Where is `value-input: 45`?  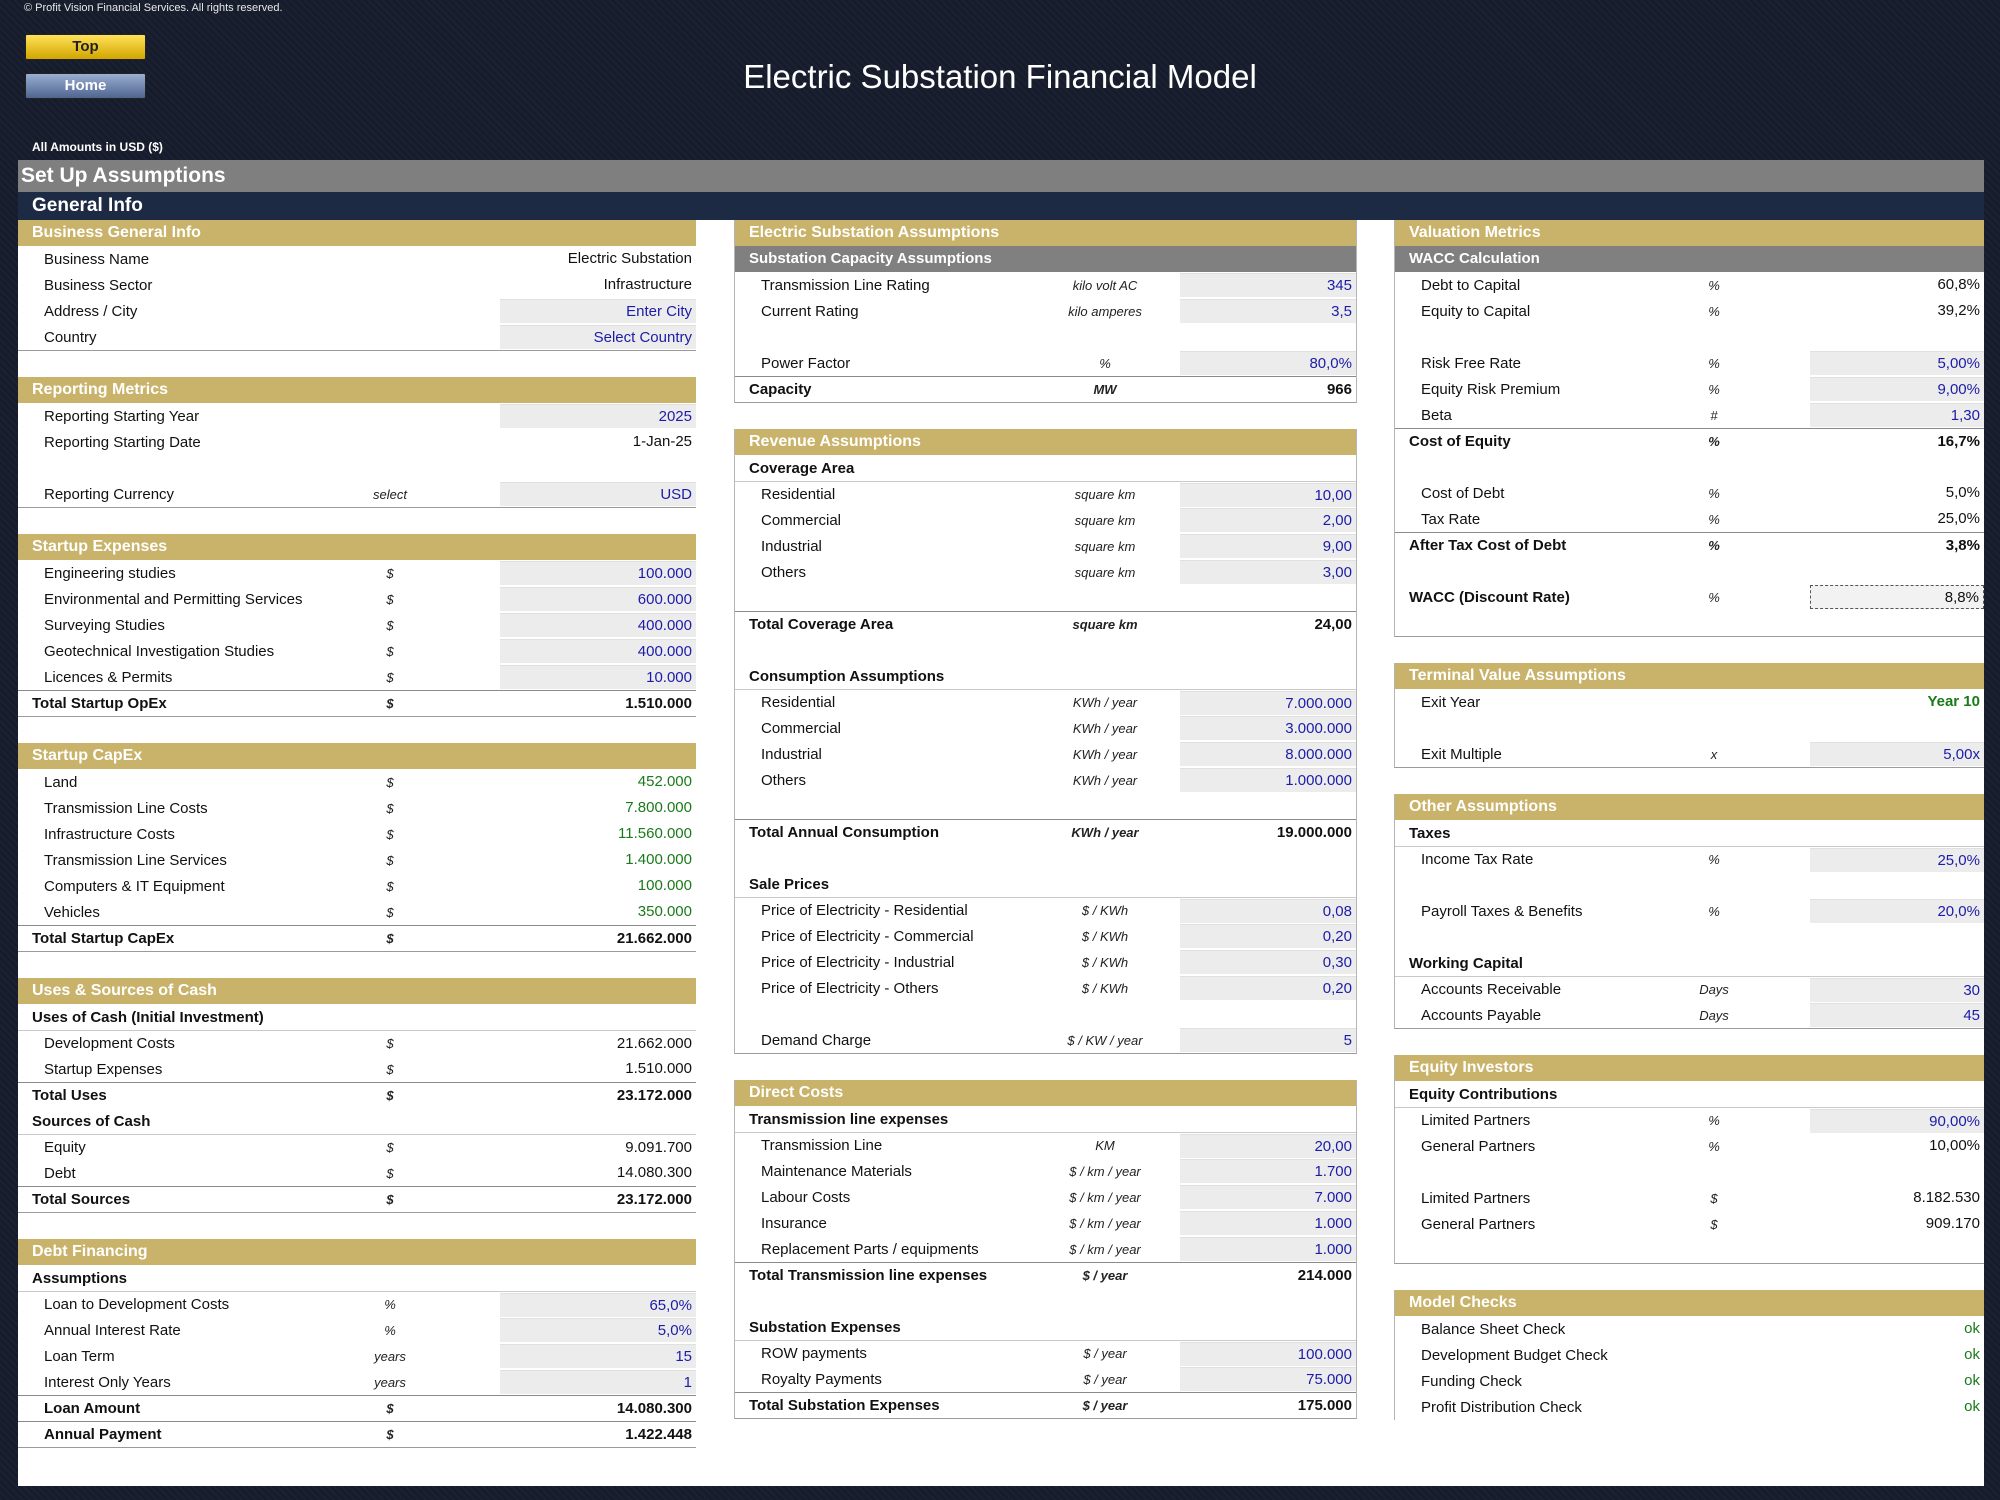 value-input: 45 is located at coordinates (1897, 1015).